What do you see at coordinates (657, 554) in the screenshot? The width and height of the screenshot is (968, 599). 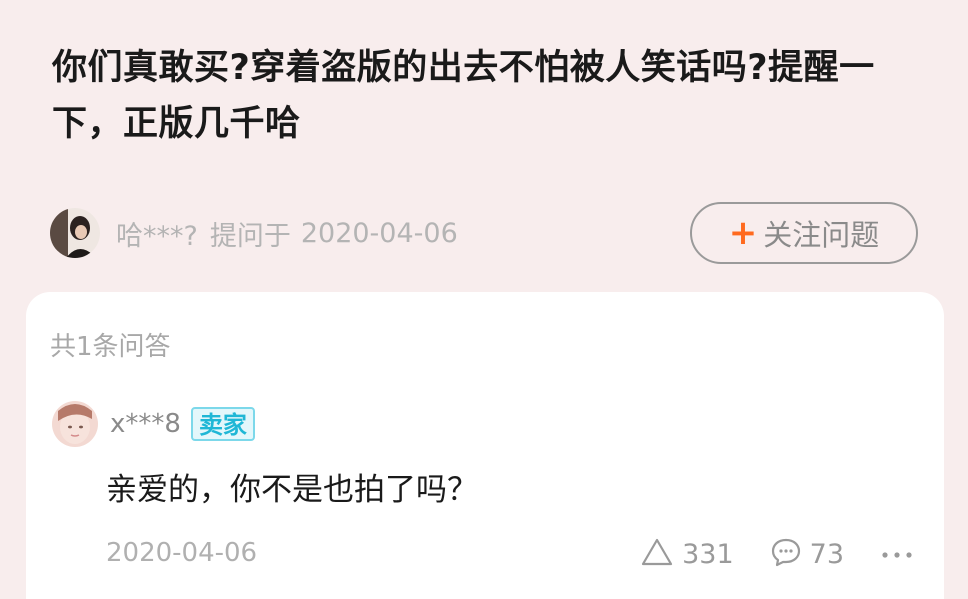 I see `like-triangle-icon` at bounding box center [657, 554].